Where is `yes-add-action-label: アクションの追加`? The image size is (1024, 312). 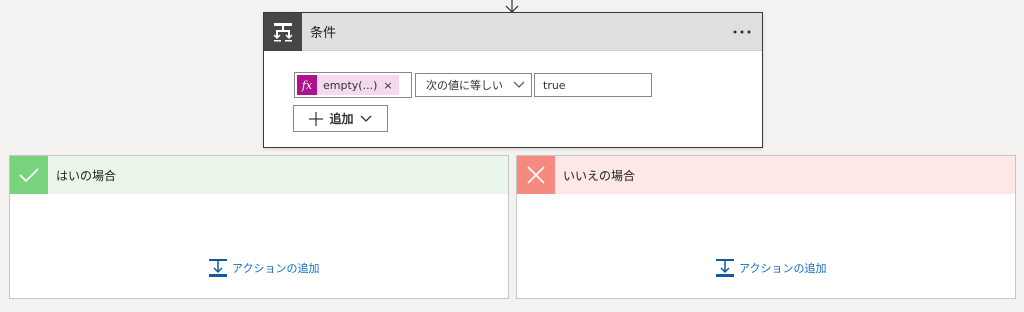
yes-add-action-label: アクションの追加 is located at coordinates (276, 268).